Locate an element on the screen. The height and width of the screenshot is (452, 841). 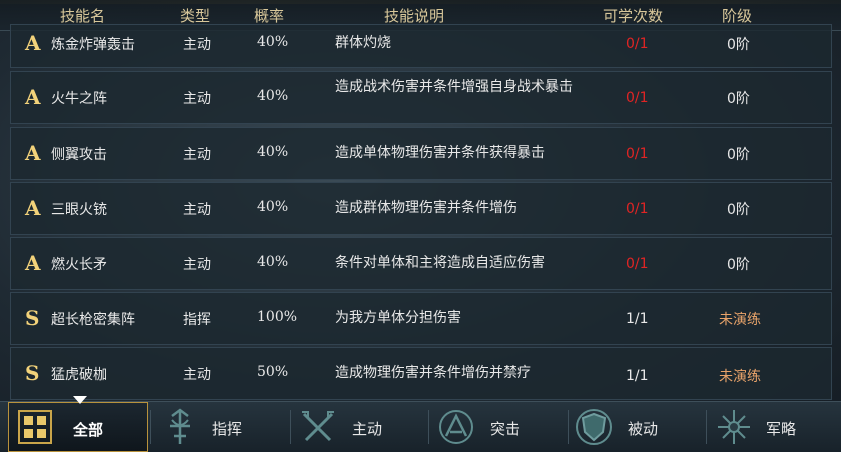
table-row: S 猛虎破枷 主动 50% 造成物理伤害并条件增伤并禁疗 1/1 未演练 is located at coordinates (421, 373).